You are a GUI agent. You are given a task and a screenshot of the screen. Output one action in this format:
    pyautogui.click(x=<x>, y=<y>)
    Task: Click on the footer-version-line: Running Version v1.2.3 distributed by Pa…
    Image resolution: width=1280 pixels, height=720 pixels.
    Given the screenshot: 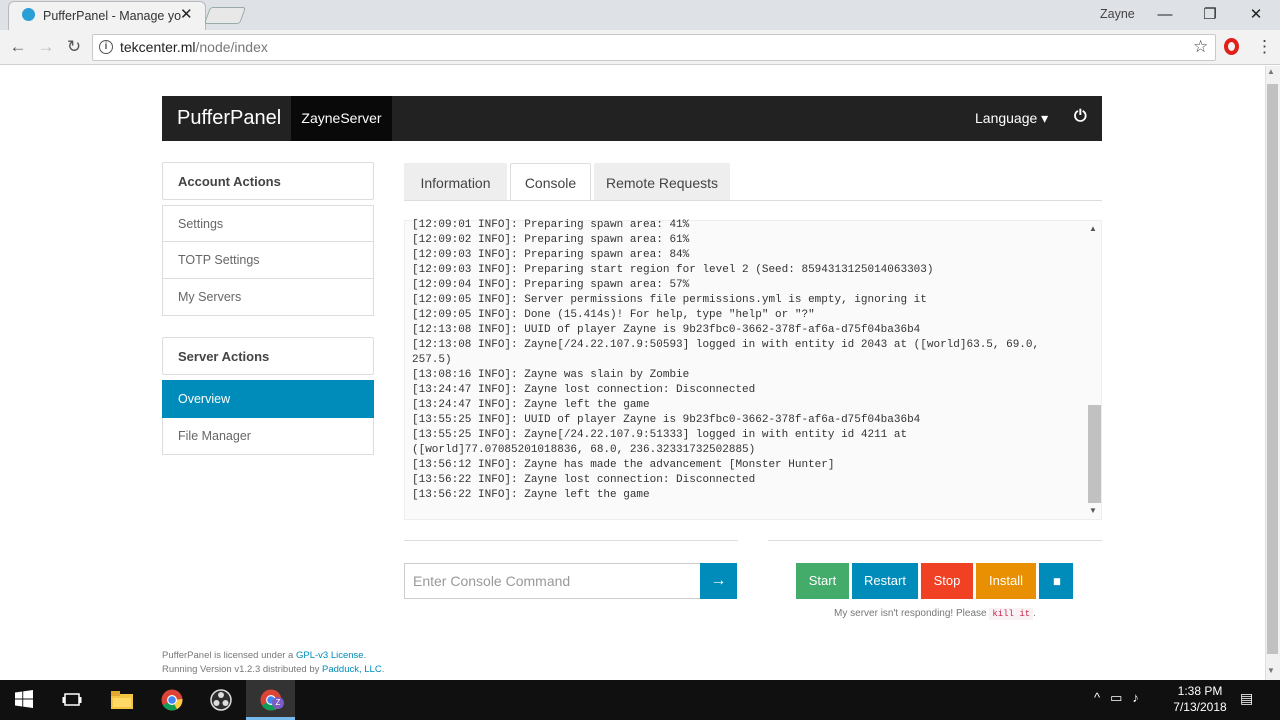 What is the action you would take?
    pyautogui.click(x=273, y=670)
    